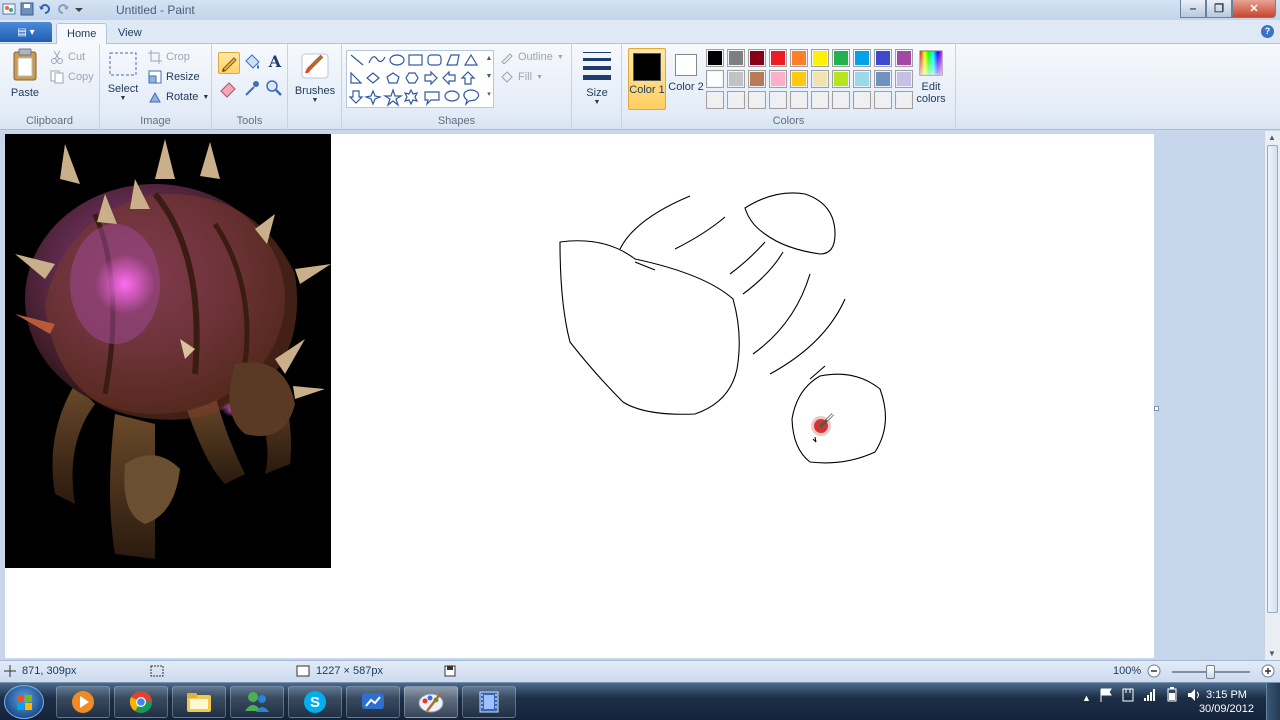 This screenshot has height=720, width=1280. Describe the element at coordinates (489, 702) in the screenshot. I see `taskbar-movie-maker` at that location.